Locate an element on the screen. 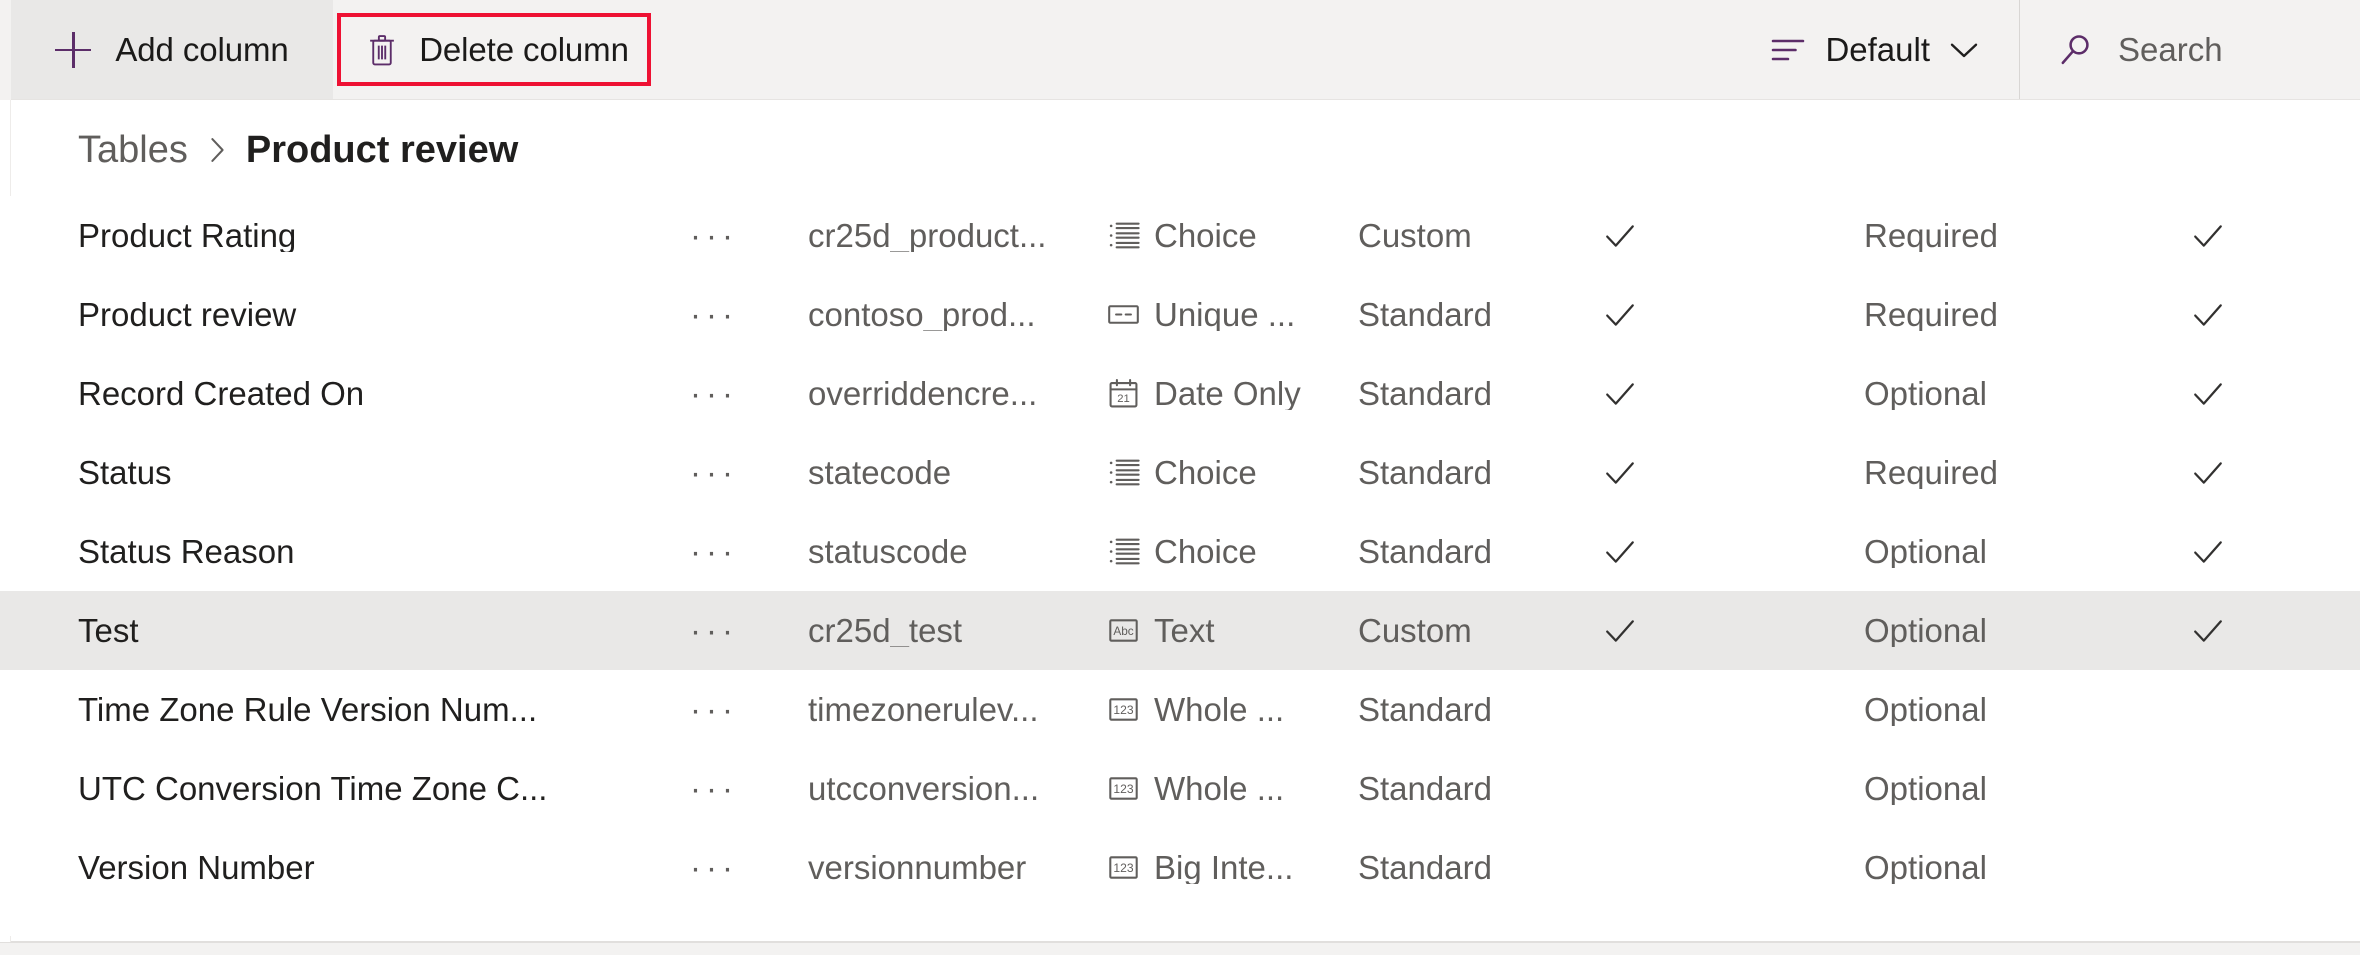 This screenshot has width=2360, height=955. column-logical-name: statecode is located at coordinates (880, 472).